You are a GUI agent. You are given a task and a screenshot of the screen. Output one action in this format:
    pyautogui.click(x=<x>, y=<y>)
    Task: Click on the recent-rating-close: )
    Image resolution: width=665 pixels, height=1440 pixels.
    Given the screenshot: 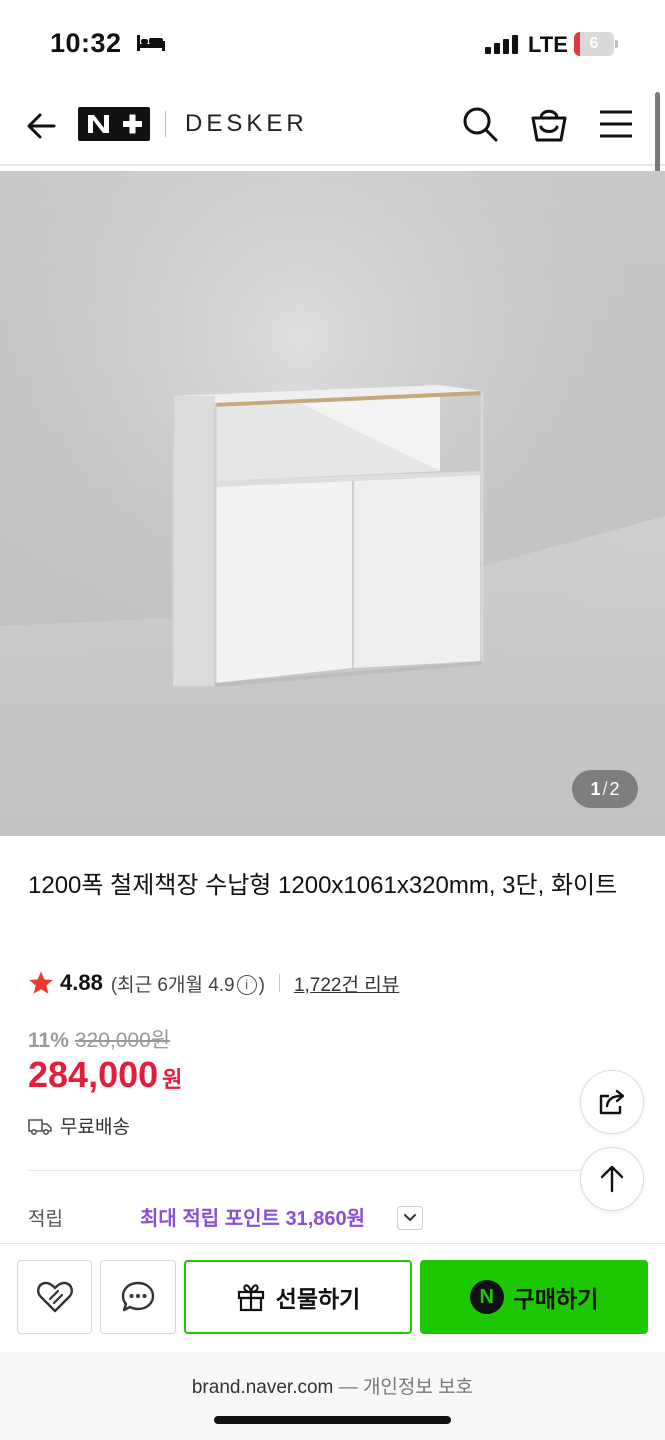 What is the action you would take?
    pyautogui.click(x=261, y=985)
    